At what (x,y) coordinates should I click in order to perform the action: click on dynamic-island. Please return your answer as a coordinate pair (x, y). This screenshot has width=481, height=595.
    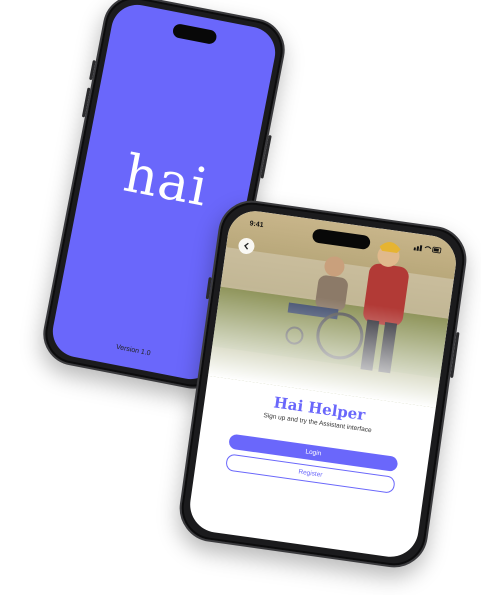
    Looking at the image, I should click on (194, 34).